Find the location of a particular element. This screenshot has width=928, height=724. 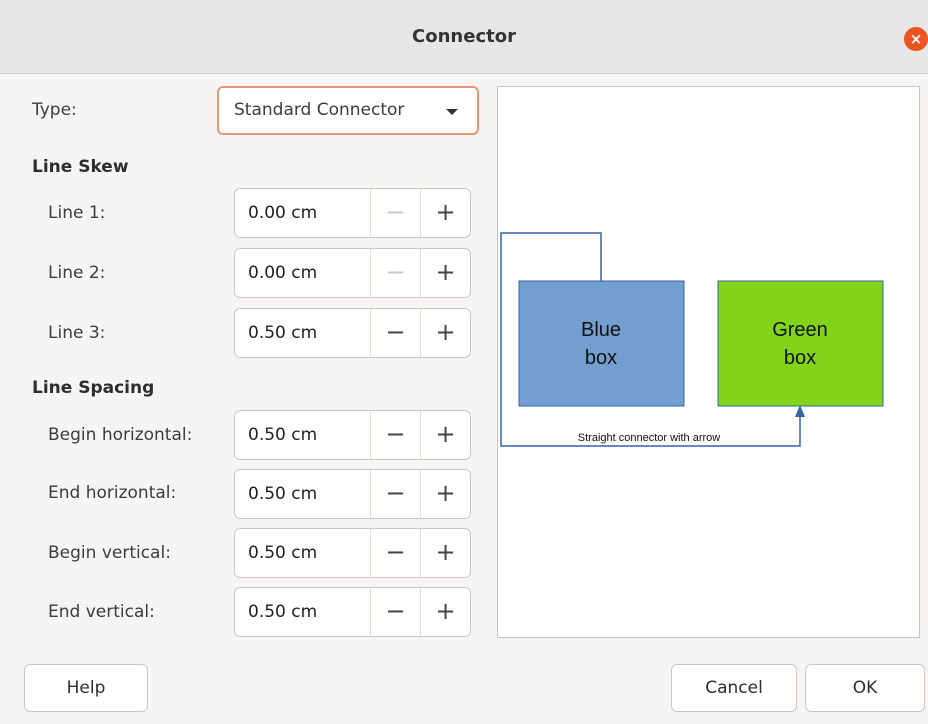

end-horizontal-label: End horizontal: is located at coordinates (112, 493).